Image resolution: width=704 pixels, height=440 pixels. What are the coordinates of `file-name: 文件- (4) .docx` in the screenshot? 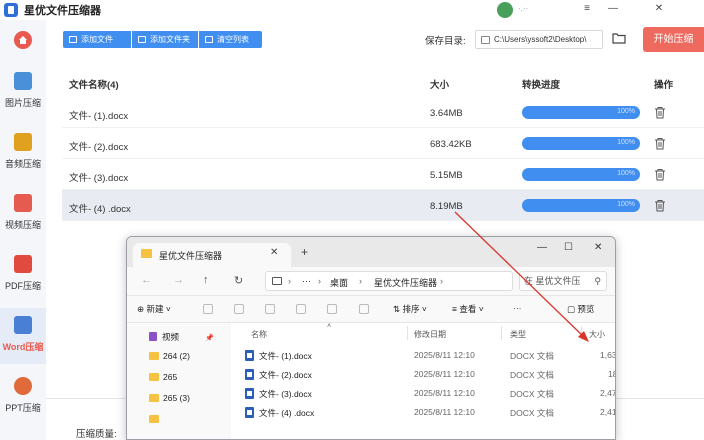 It's located at (100, 209).